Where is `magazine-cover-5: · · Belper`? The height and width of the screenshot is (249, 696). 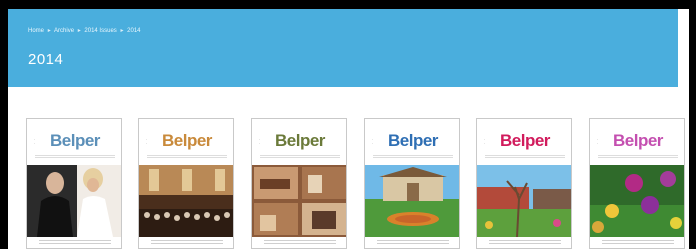 magazine-cover-5: · · Belper is located at coordinates (524, 183).